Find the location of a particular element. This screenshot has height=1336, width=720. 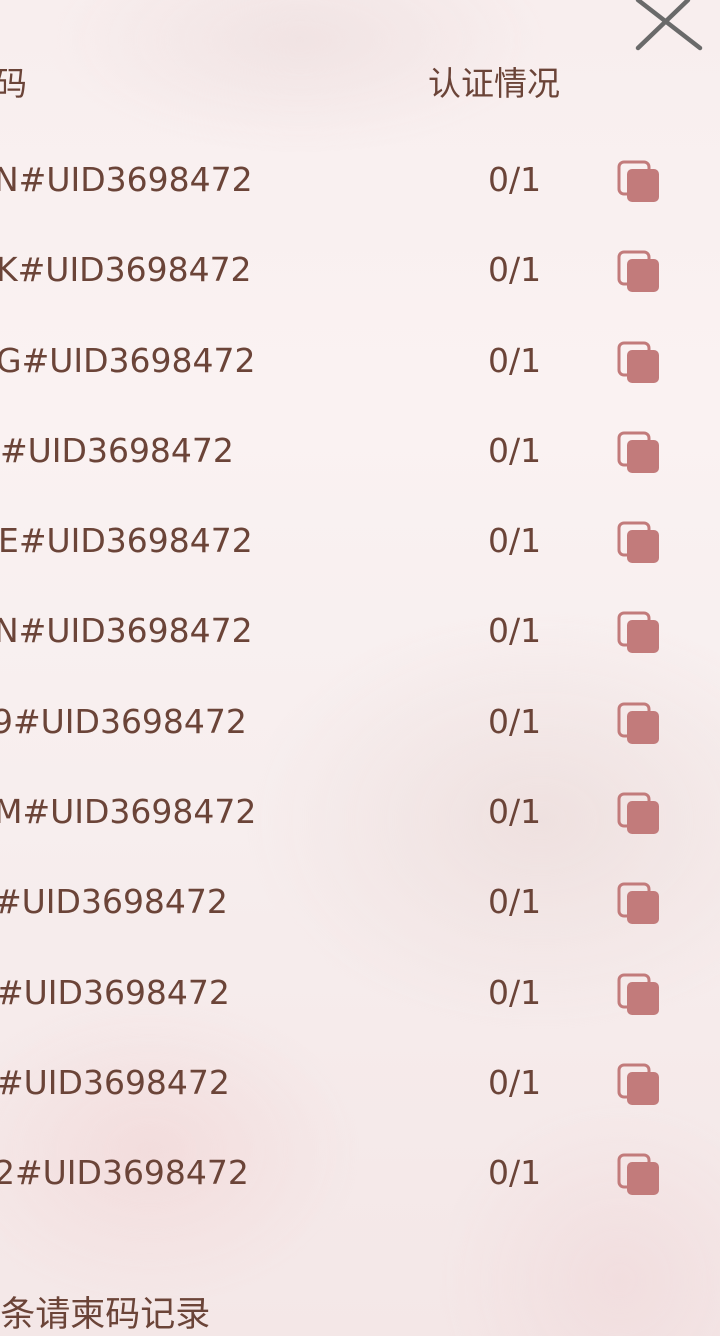

table-row: 9#UID3698472 0/1 is located at coordinates (360, 723).